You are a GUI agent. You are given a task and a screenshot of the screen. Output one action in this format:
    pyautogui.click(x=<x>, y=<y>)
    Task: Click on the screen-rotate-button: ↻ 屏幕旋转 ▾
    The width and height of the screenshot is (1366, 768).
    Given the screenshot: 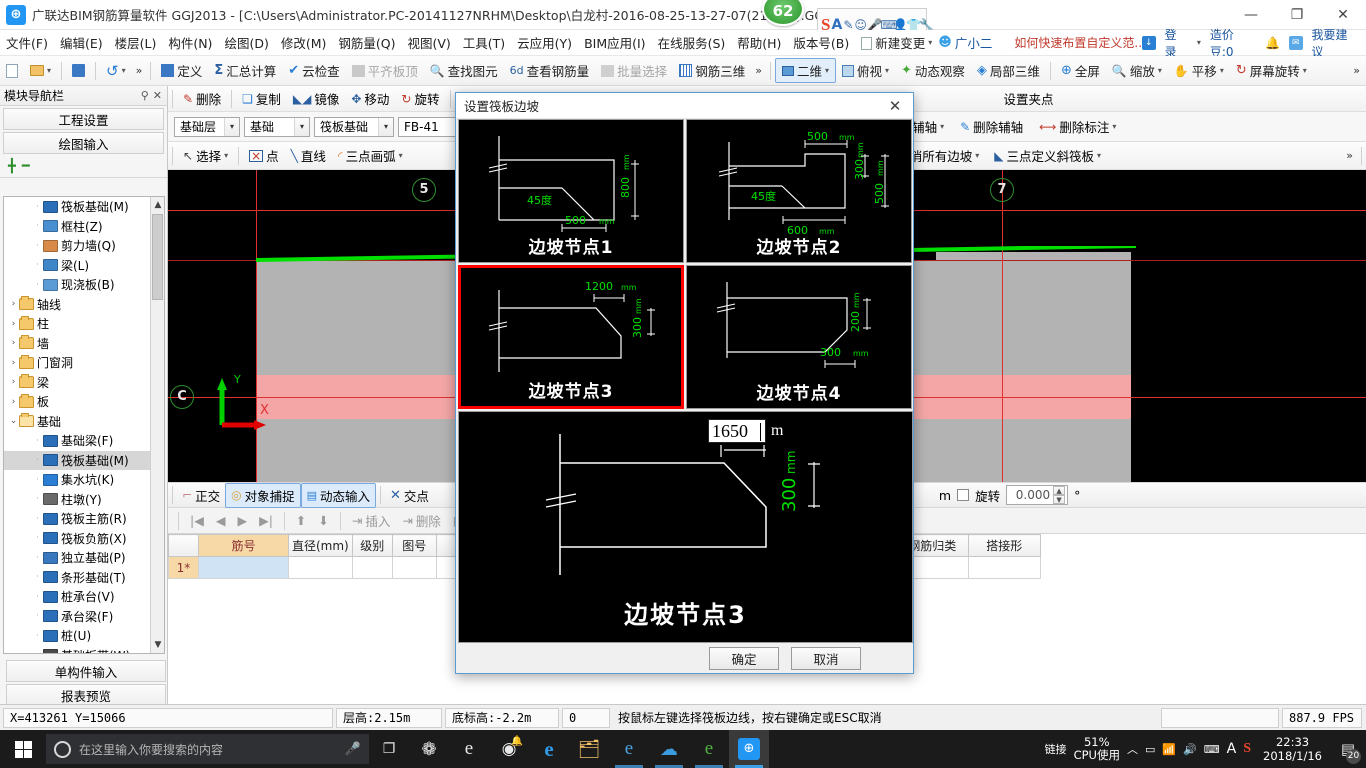 What is the action you would take?
    pyautogui.click(x=1271, y=70)
    